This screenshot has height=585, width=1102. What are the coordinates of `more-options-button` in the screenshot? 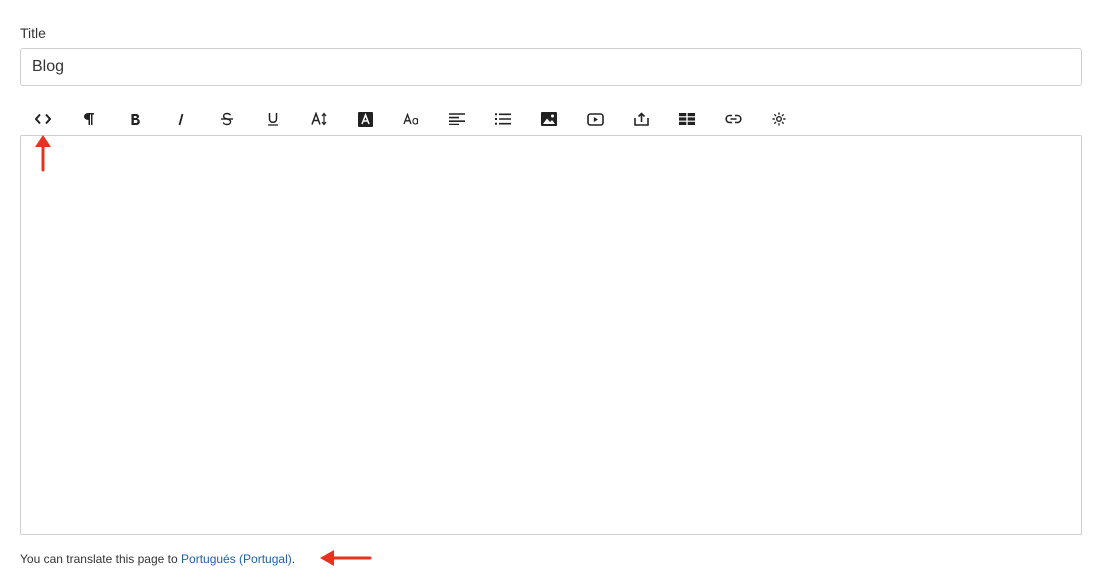 It's located at (779, 119).